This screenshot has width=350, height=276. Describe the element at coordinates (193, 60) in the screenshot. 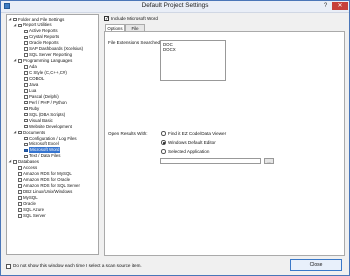

I see `extensions-list: DOC DOCX` at that location.